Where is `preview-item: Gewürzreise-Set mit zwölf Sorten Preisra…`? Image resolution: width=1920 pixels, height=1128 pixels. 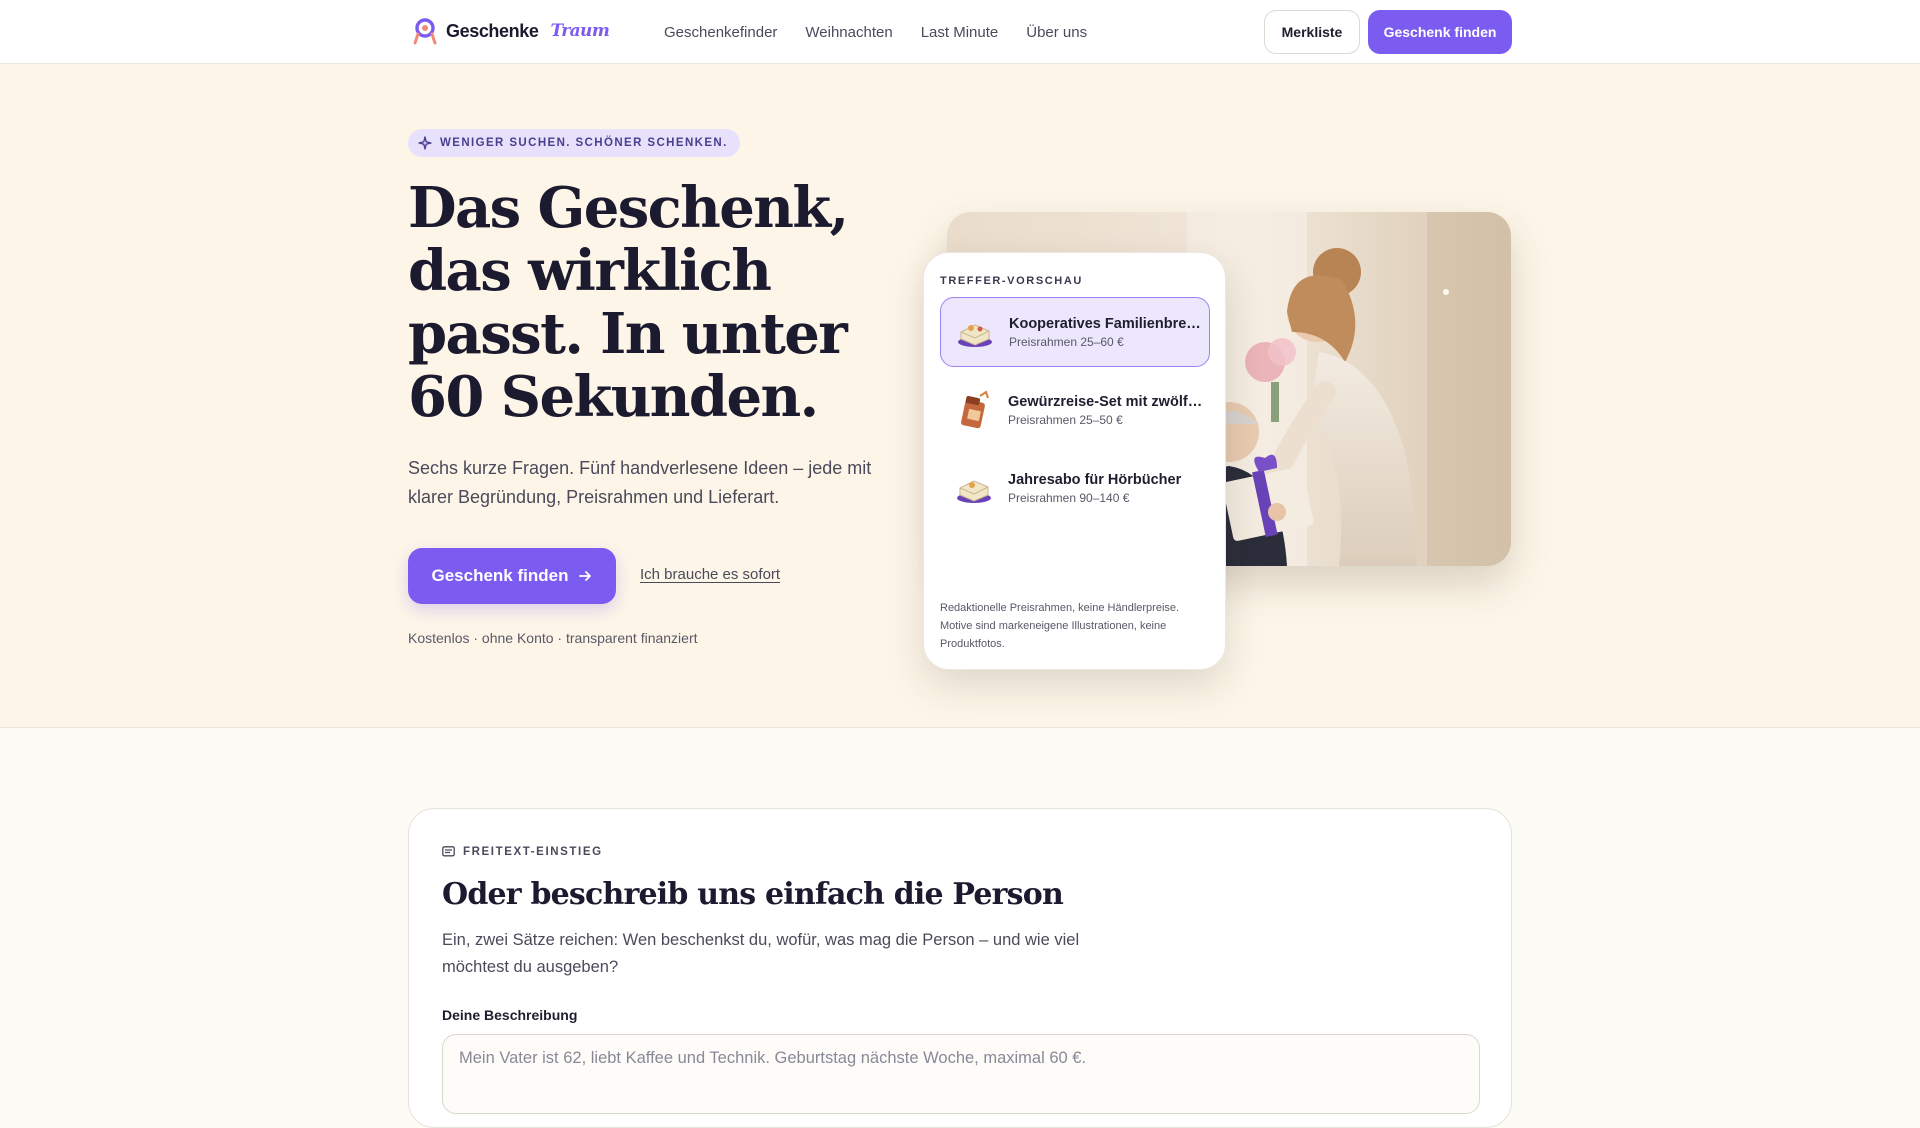 preview-item: Gewürzreise-Set mit zwölf Sorten Preisra… is located at coordinates (1075, 410).